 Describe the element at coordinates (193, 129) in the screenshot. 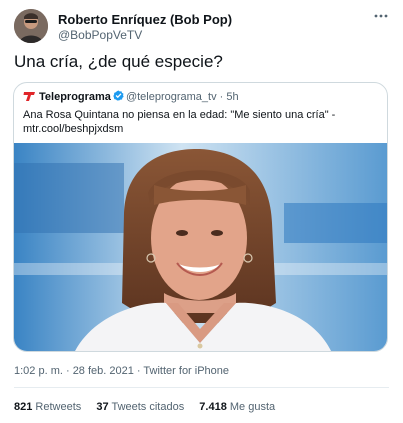

I see `quoted-link: mtr.cool/beshpjxdsm` at that location.